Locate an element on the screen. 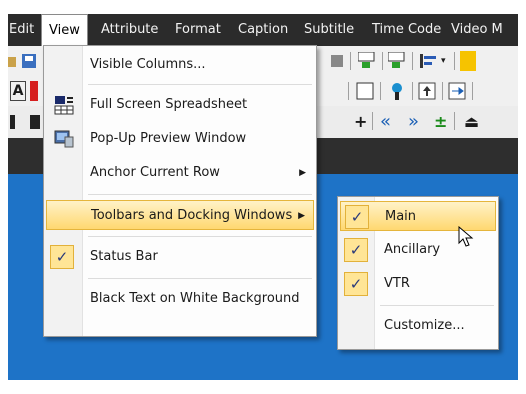  submenu-item-label: VTR is located at coordinates (397, 283).